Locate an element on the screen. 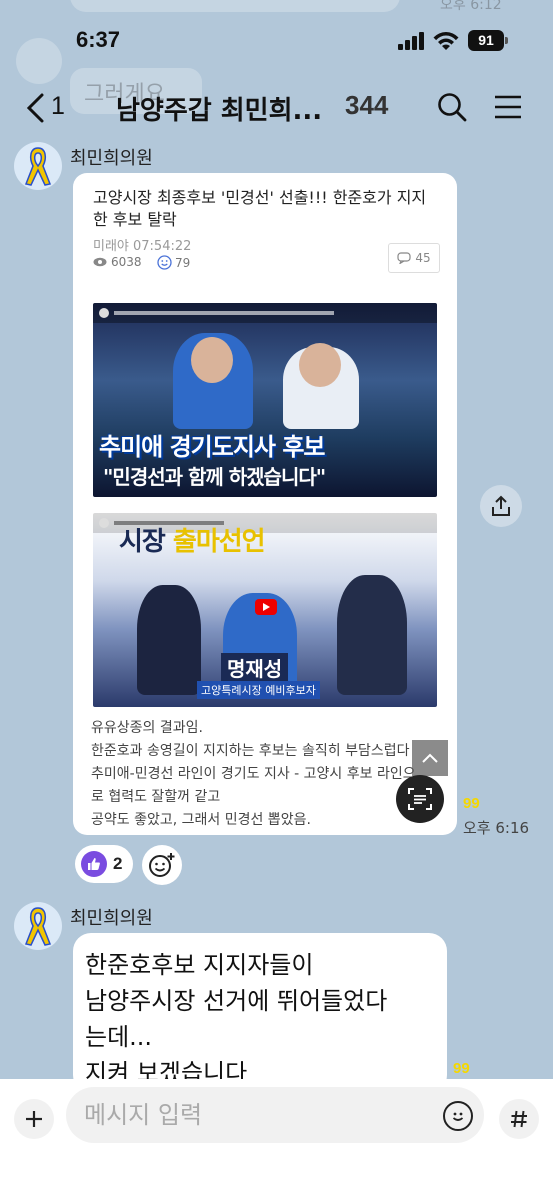 This screenshot has height=1200, width=553. views-number: 6038 is located at coordinates (126, 262).